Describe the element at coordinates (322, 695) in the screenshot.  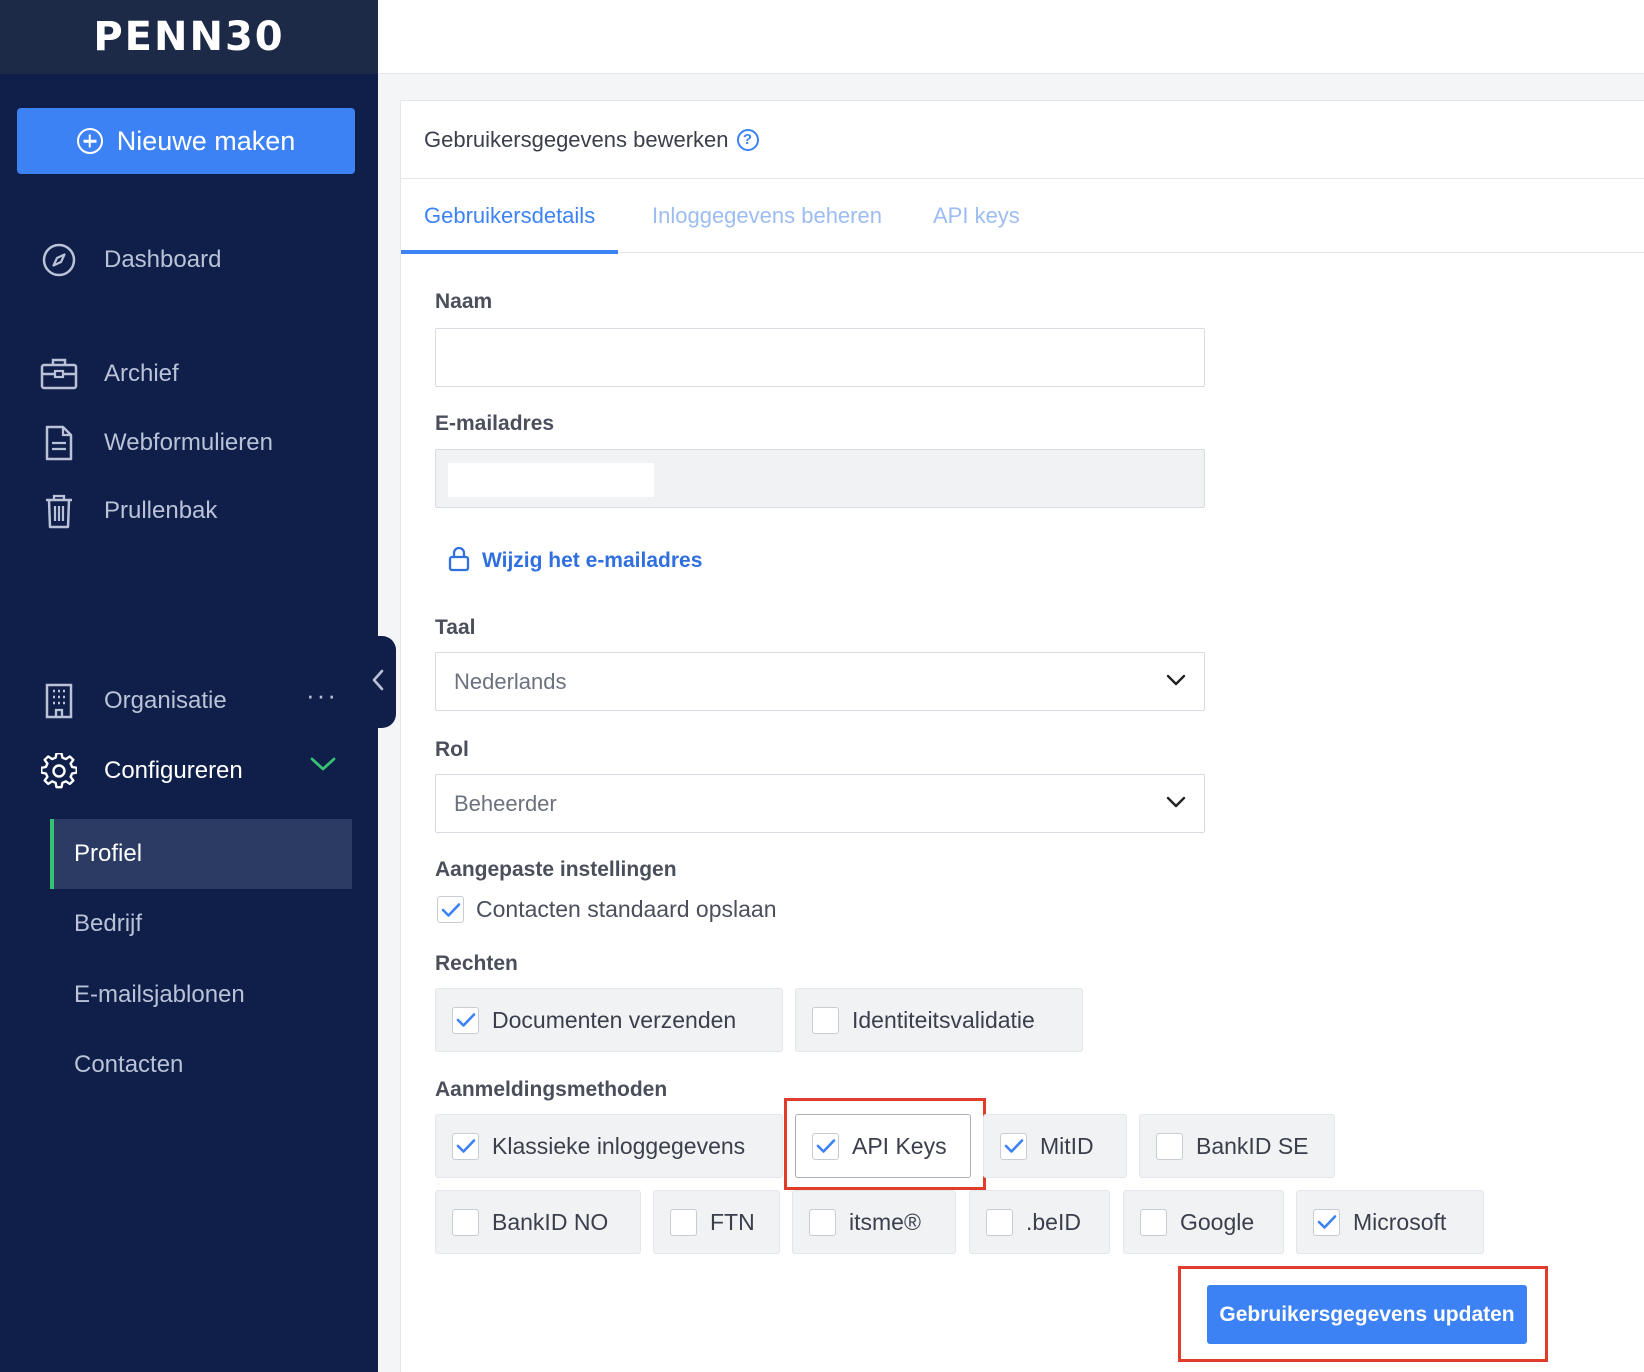
I see `more-icon: ···` at that location.